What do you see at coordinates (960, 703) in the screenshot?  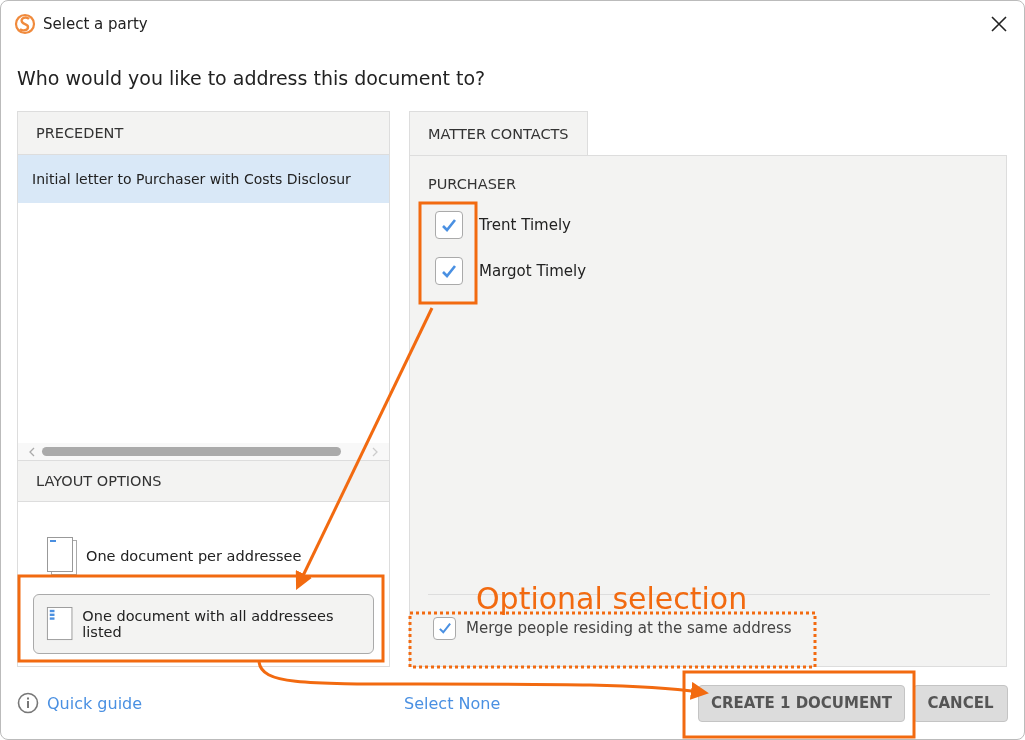 I see `cancel-button: CANCEL` at bounding box center [960, 703].